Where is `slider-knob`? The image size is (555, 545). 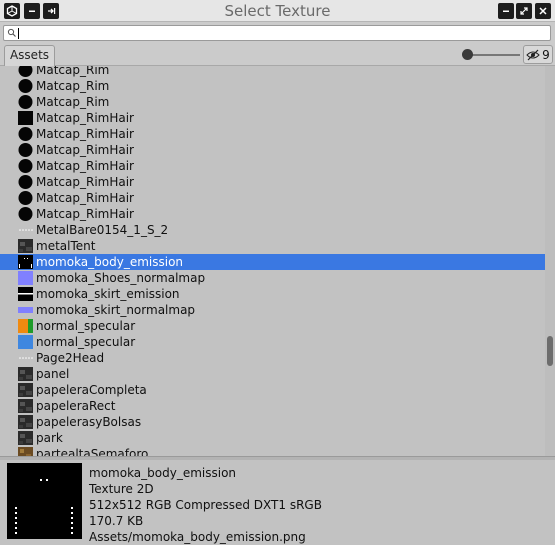
slider-knob is located at coordinates (467, 54).